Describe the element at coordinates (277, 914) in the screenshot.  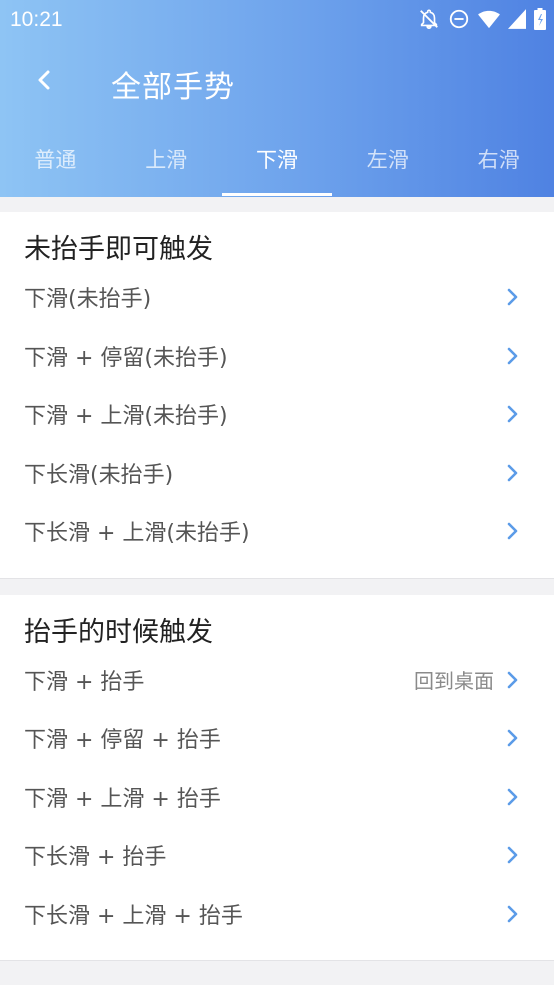
I see `gesture-row: 下长滑 + 上滑 + 抬手` at that location.